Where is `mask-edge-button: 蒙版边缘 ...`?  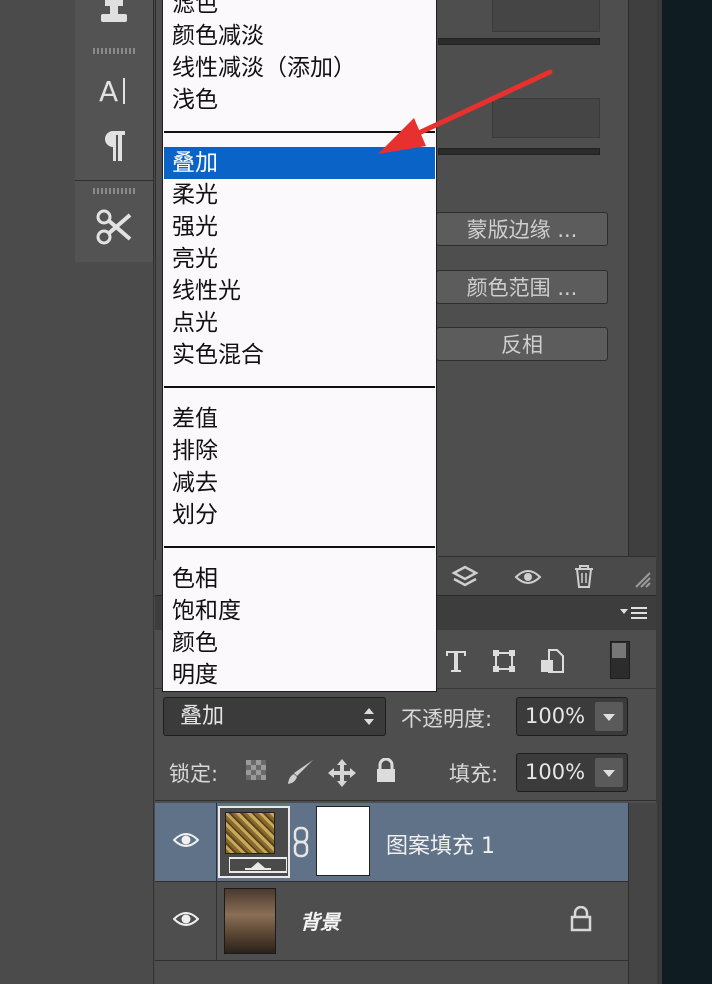
mask-edge-button: 蒙版边缘 ... is located at coordinates (522, 229).